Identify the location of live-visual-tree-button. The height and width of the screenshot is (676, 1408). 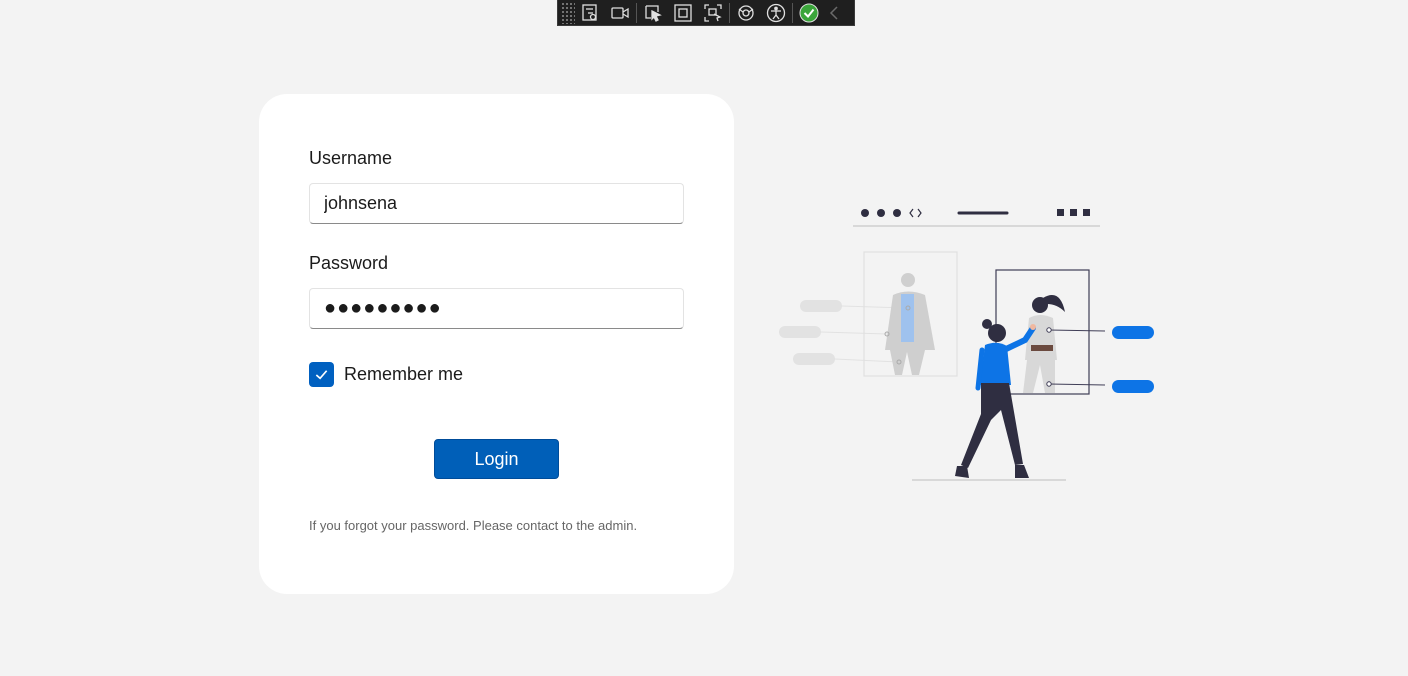
(590, 13).